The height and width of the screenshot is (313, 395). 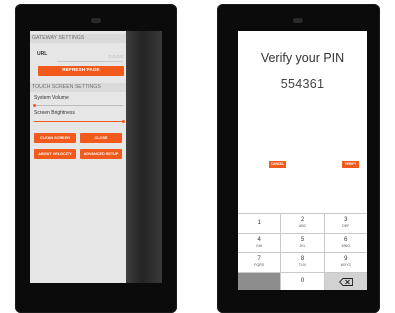 I want to click on pin-input: 554361, so click(x=302, y=84).